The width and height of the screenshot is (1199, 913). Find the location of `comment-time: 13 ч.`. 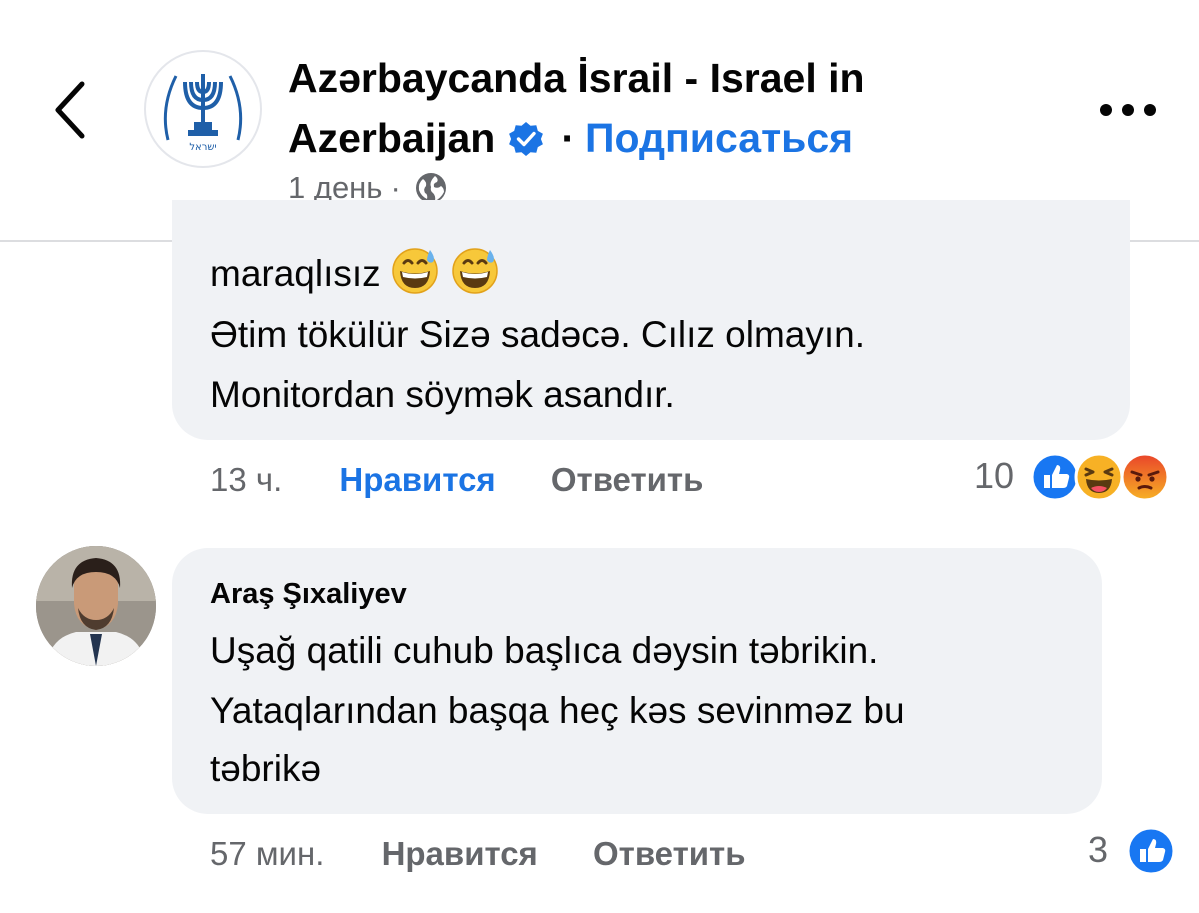

comment-time: 13 ч. is located at coordinates (246, 479).